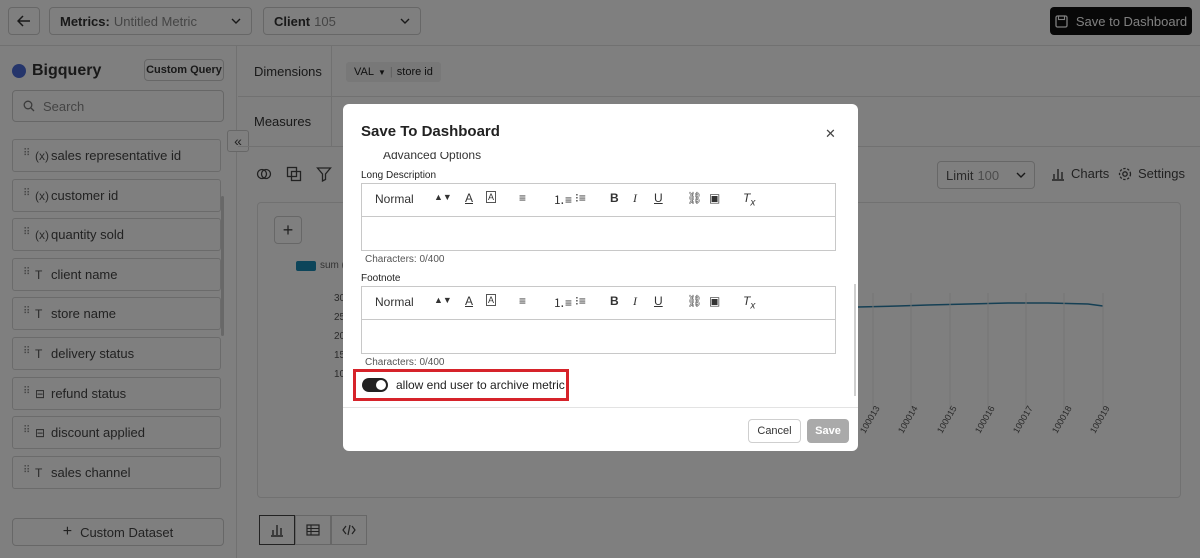 The height and width of the screenshot is (558, 1200). What do you see at coordinates (480, 385) in the screenshot?
I see `archive-metric-label: allow end user to archive metric` at bounding box center [480, 385].